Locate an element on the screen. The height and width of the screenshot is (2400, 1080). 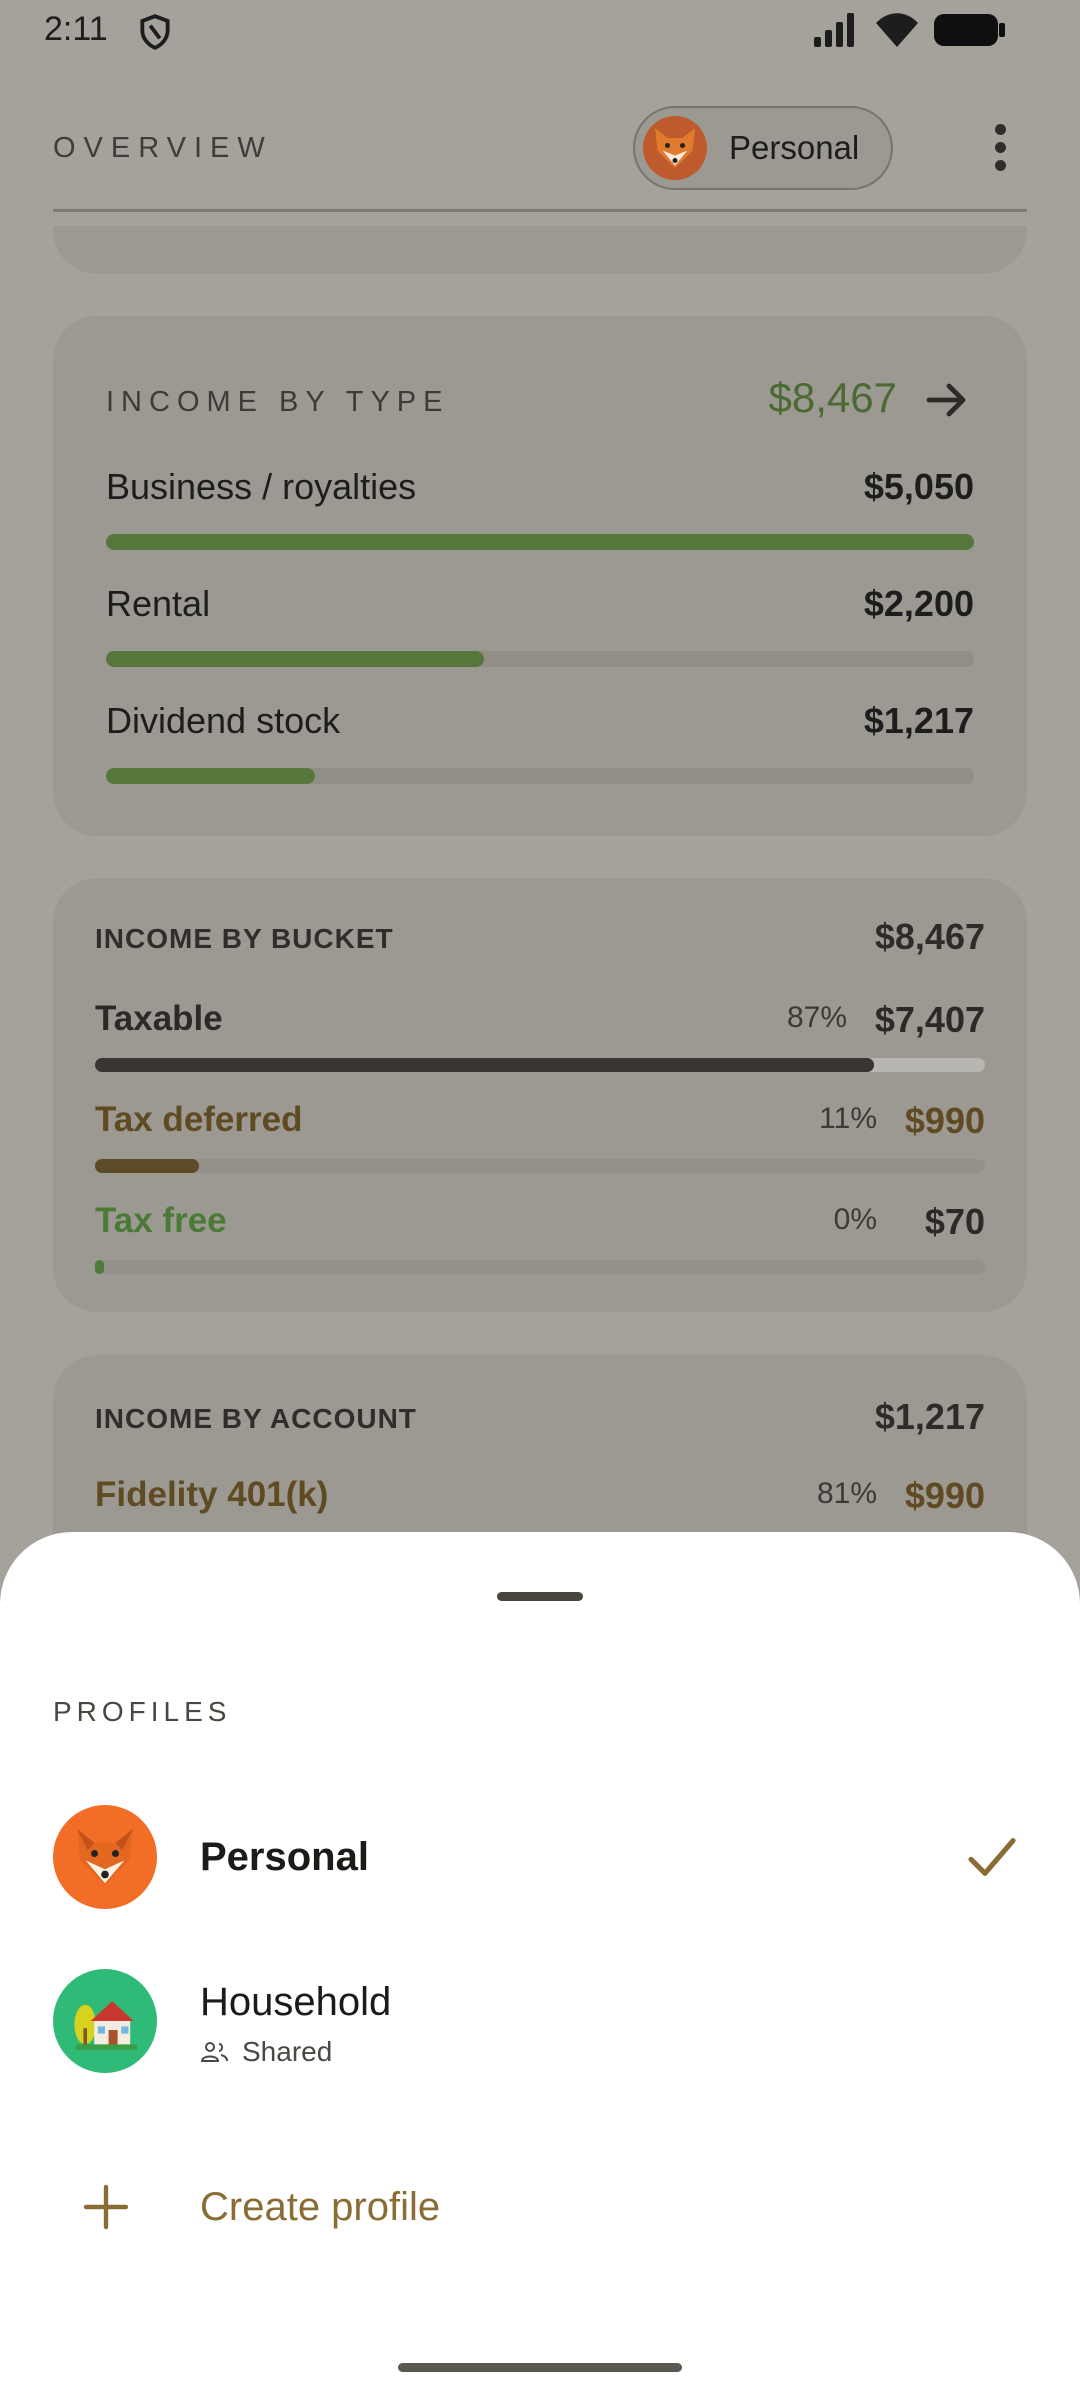
income-type-label: Business / royalties is located at coordinates (261, 486).